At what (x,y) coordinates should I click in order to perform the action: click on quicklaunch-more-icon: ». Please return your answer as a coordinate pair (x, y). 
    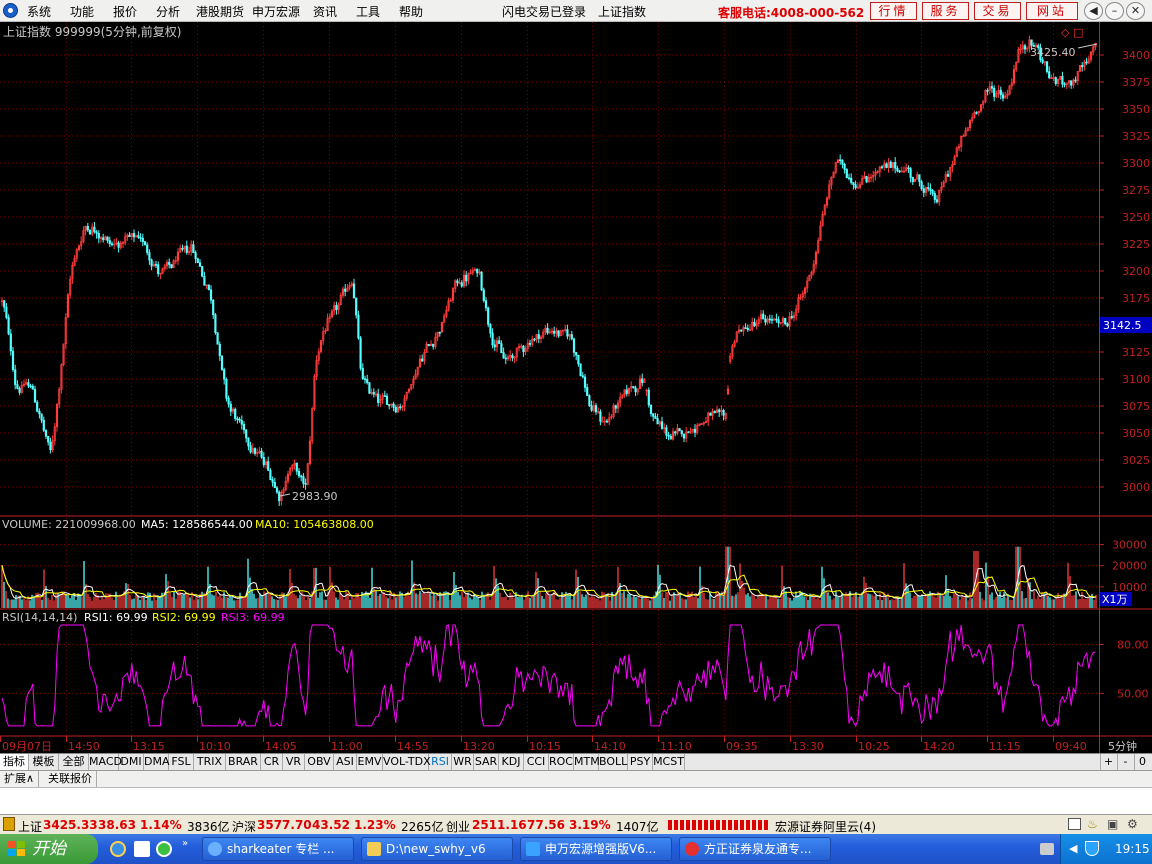
    Looking at the image, I should click on (187, 843).